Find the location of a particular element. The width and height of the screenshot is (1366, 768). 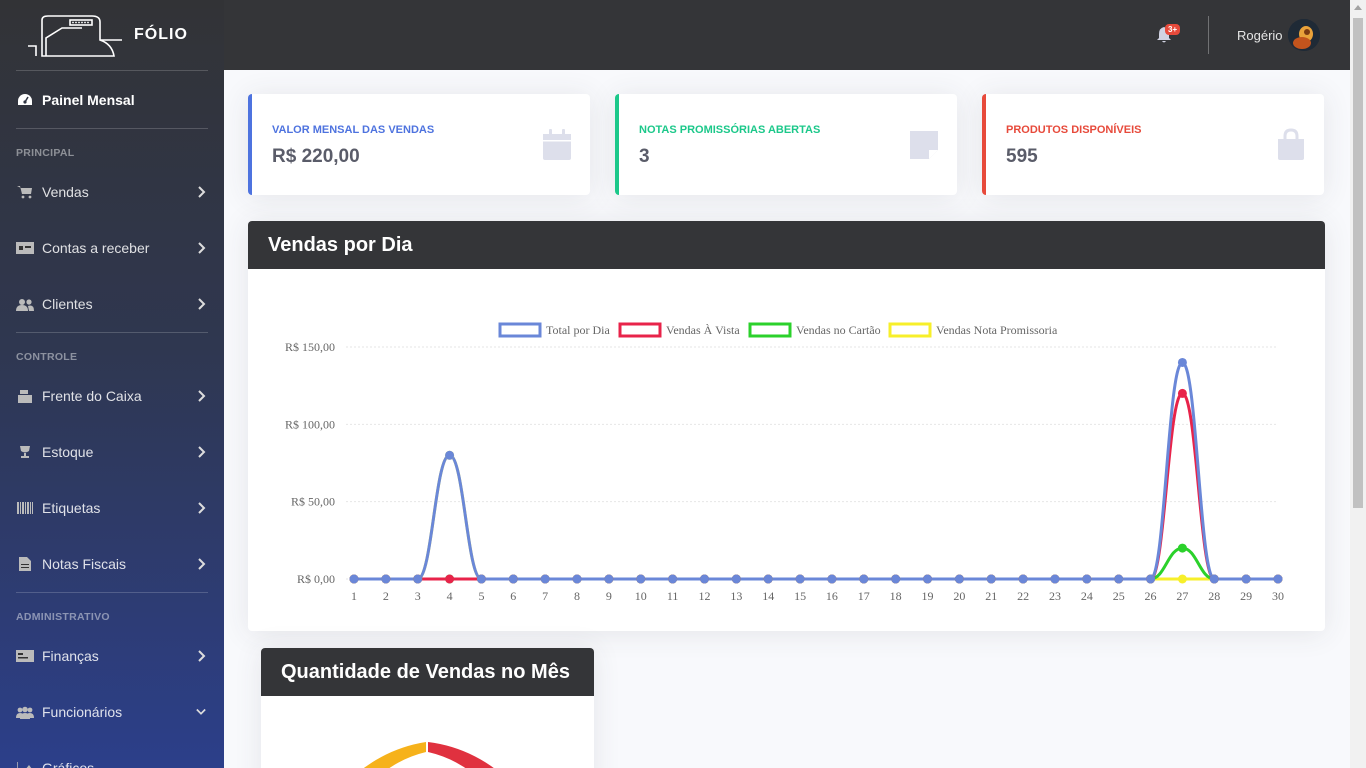

sidebar-item-label: Contas a receber is located at coordinates (96, 248).